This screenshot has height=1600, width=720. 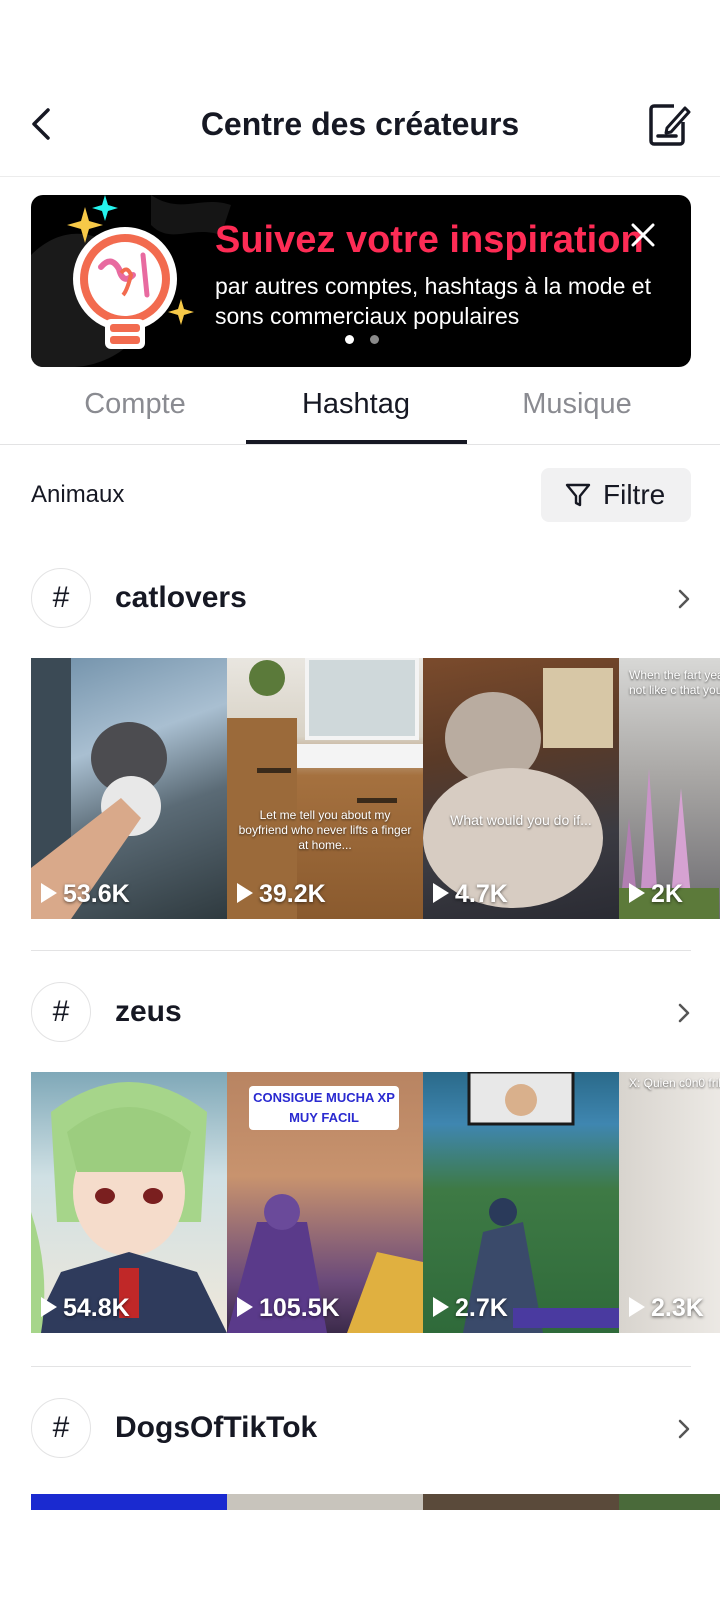 What do you see at coordinates (578, 495) in the screenshot?
I see `funnel-icon` at bounding box center [578, 495].